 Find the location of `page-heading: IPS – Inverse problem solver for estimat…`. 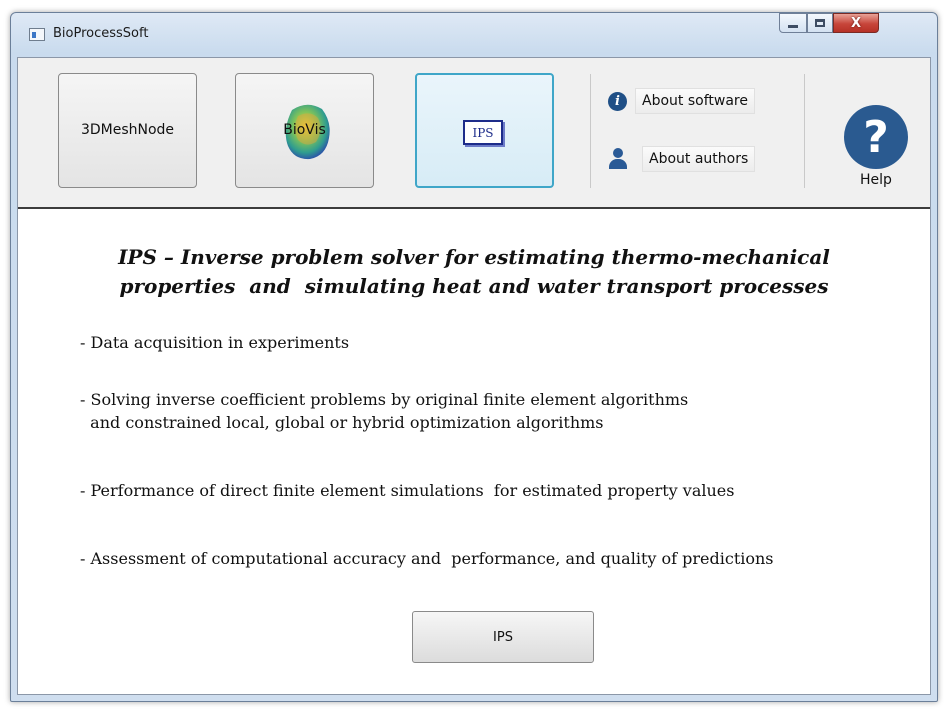

page-heading: IPS – Inverse problem solver for estimat… is located at coordinates (474, 272).